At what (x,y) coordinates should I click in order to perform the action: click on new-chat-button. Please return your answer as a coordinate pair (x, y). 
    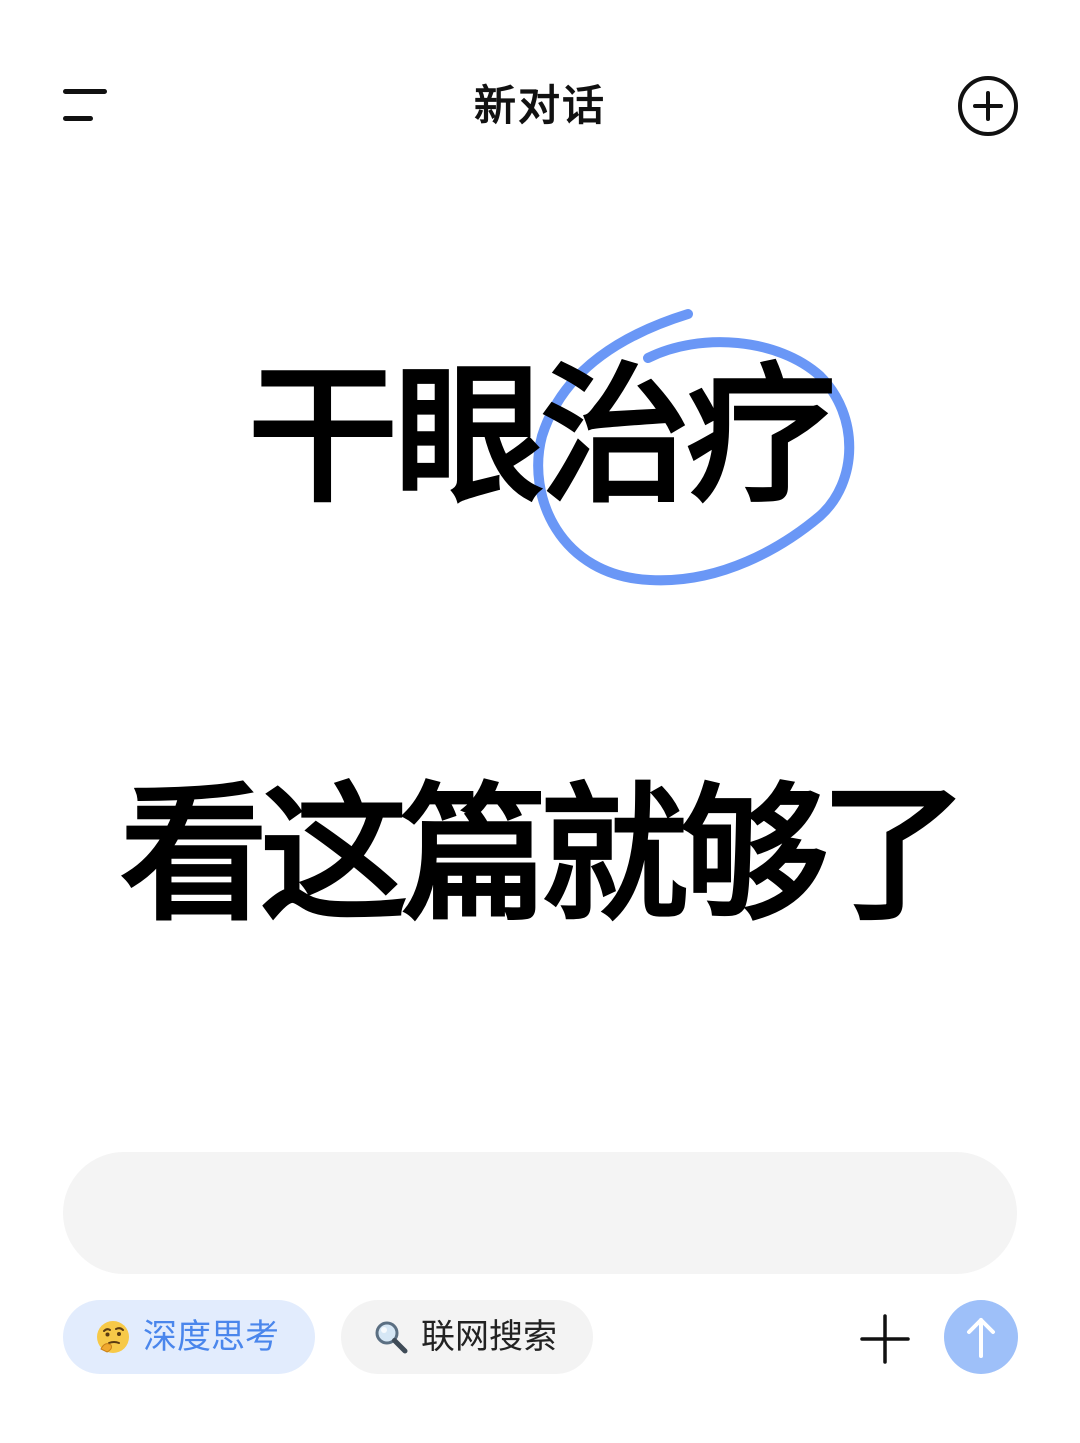
    Looking at the image, I should click on (988, 106).